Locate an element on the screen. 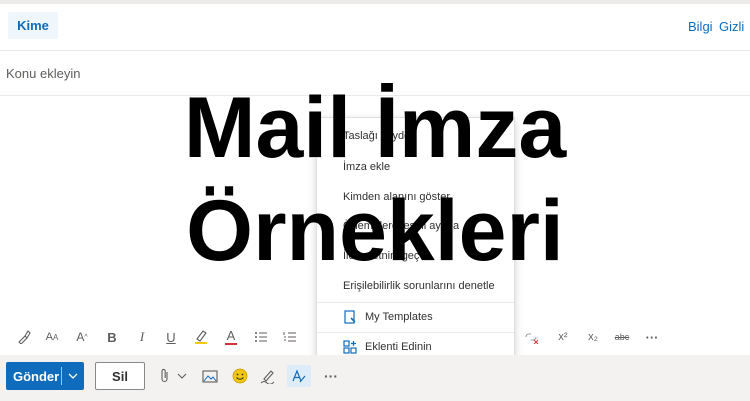 The image size is (750, 401). superscript-icon: x² is located at coordinates (563, 337).